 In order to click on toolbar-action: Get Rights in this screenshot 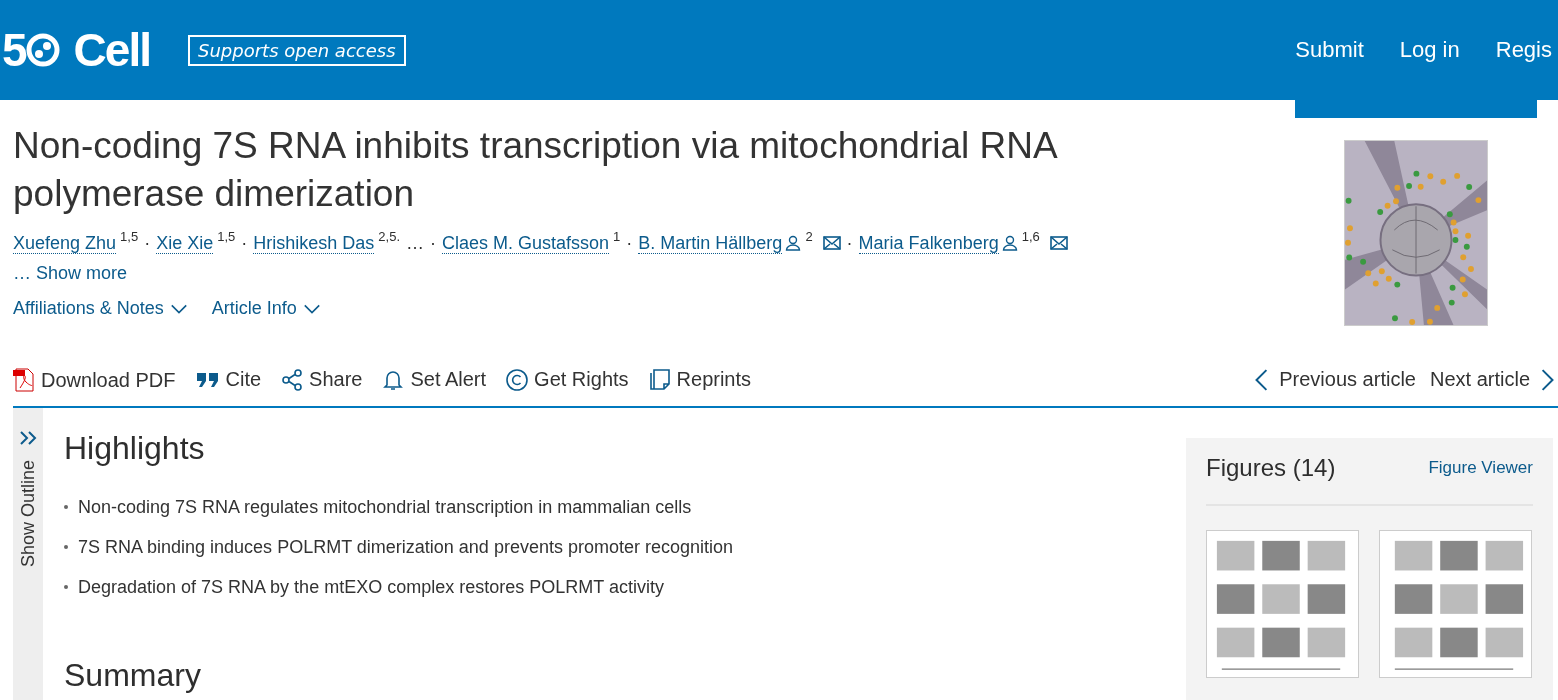, I will do `click(567, 379)`.